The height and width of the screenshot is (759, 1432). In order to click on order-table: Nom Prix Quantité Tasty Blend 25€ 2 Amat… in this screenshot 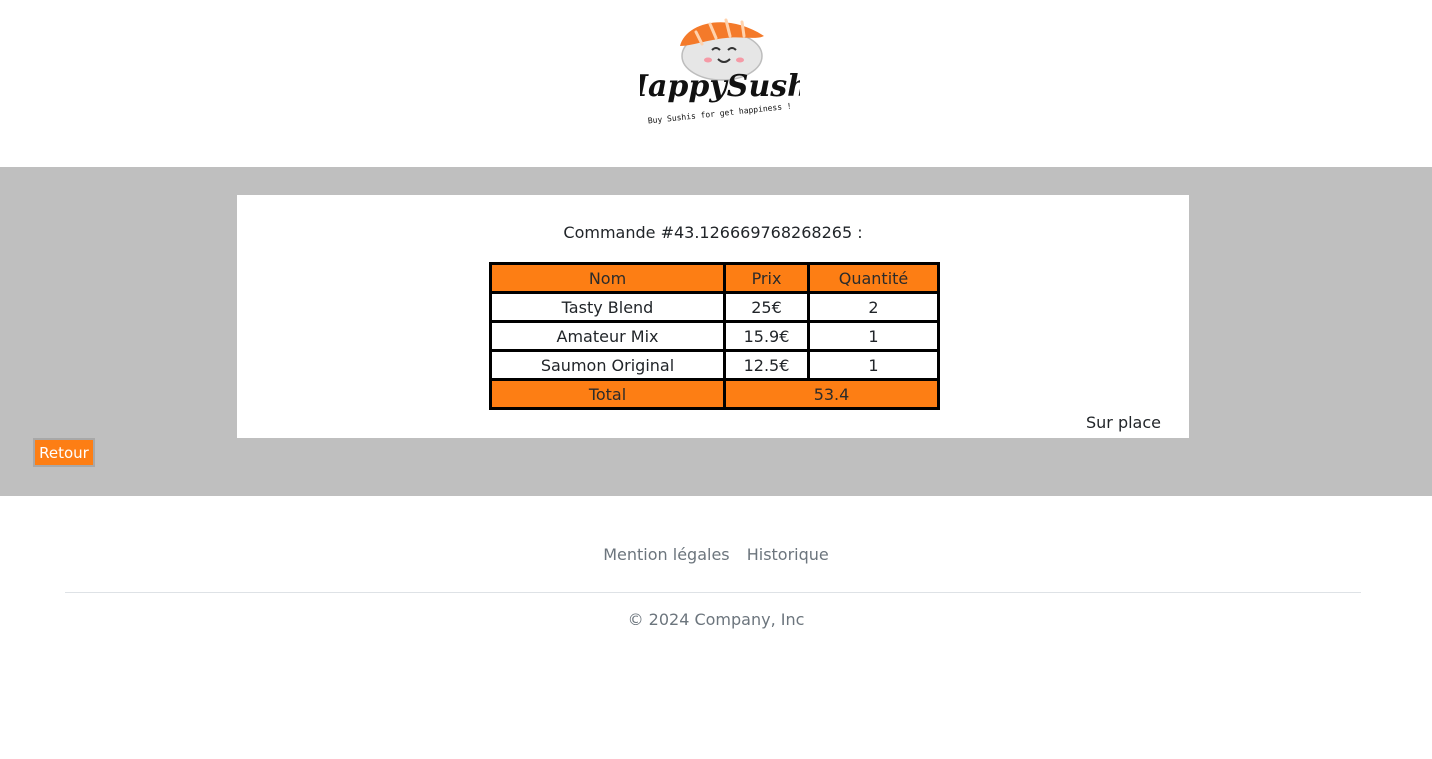, I will do `click(714, 336)`.